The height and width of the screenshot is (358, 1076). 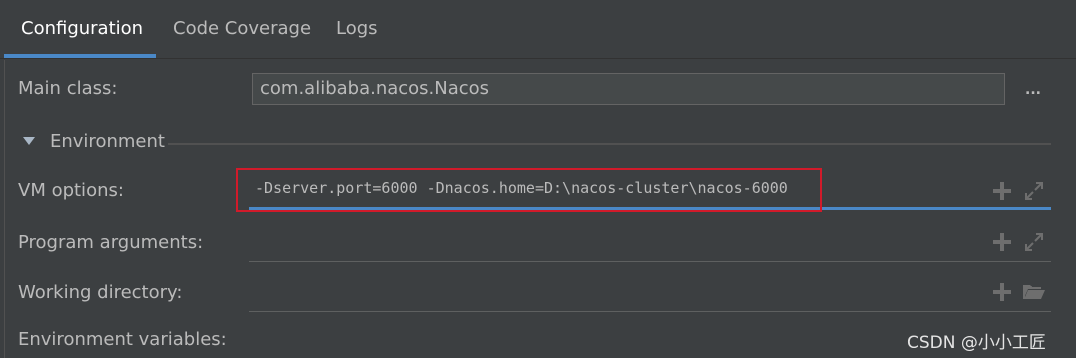 I want to click on environment-section-label: Environment, so click(x=107, y=141).